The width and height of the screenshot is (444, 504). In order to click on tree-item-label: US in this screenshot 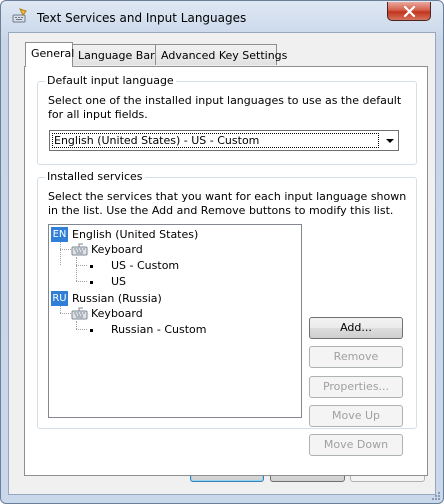, I will do `click(119, 281)`.